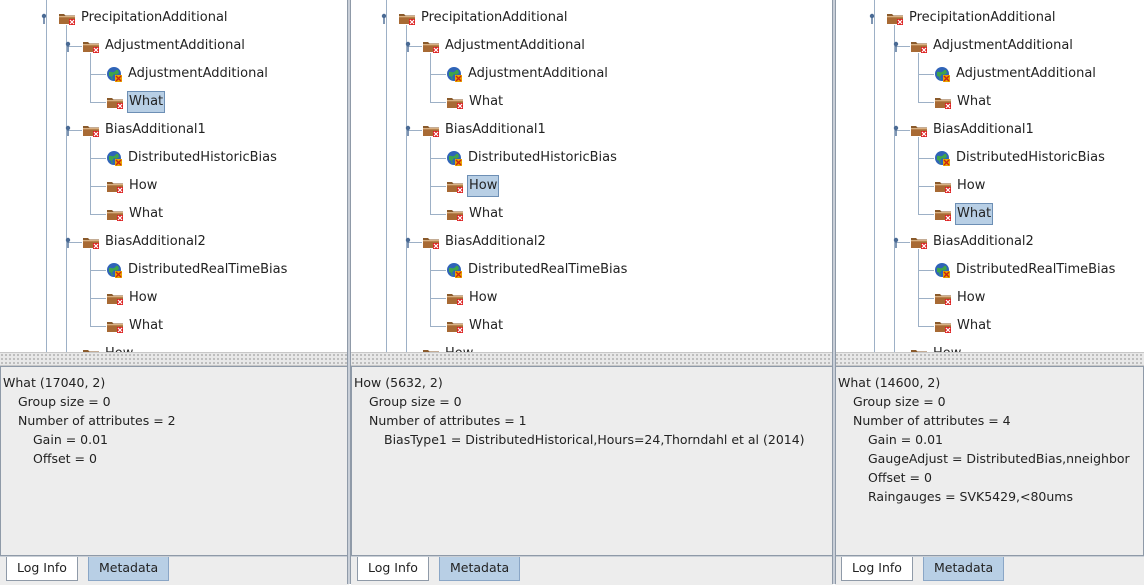 The height and width of the screenshot is (585, 1144). What do you see at coordinates (889, 382) in the screenshot?
I see `metadata-line: What (14600, 2)` at bounding box center [889, 382].